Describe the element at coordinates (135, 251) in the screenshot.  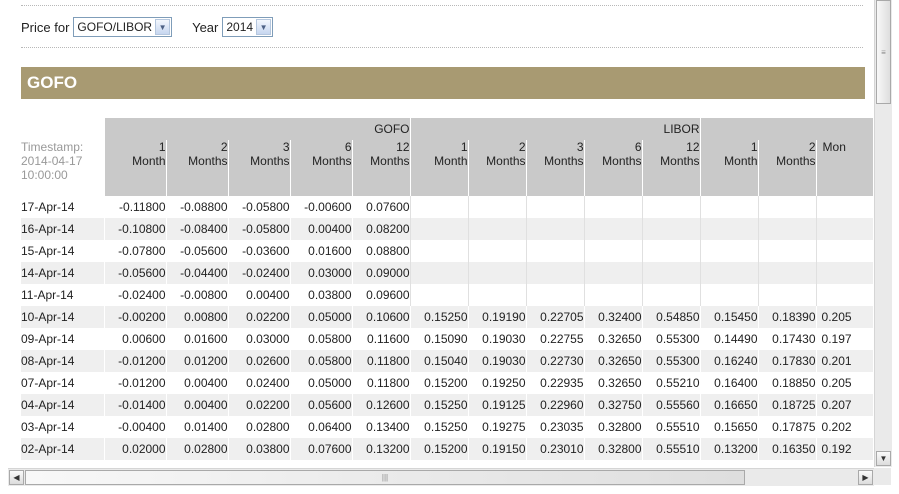
I see `rate-cell: -0.07800` at that location.